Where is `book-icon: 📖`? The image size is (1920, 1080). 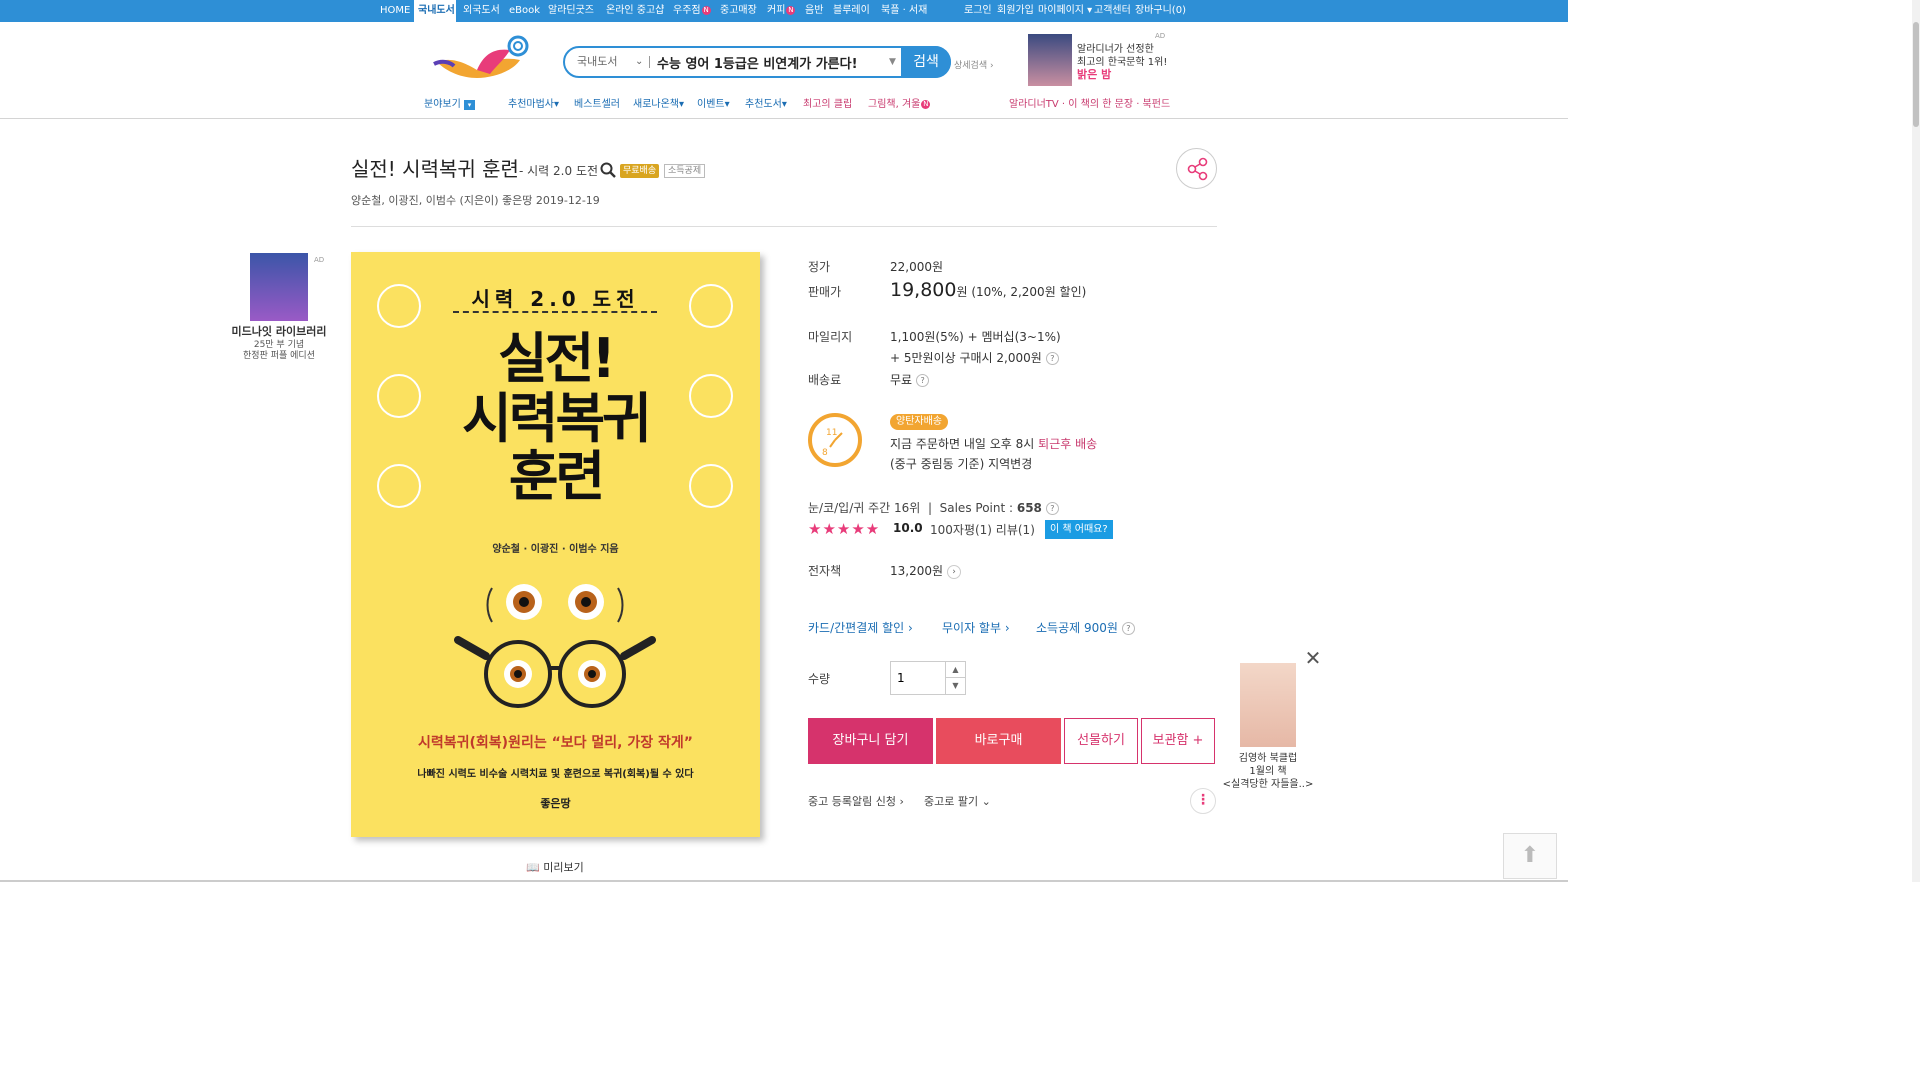 book-icon: 📖 is located at coordinates (533, 867).